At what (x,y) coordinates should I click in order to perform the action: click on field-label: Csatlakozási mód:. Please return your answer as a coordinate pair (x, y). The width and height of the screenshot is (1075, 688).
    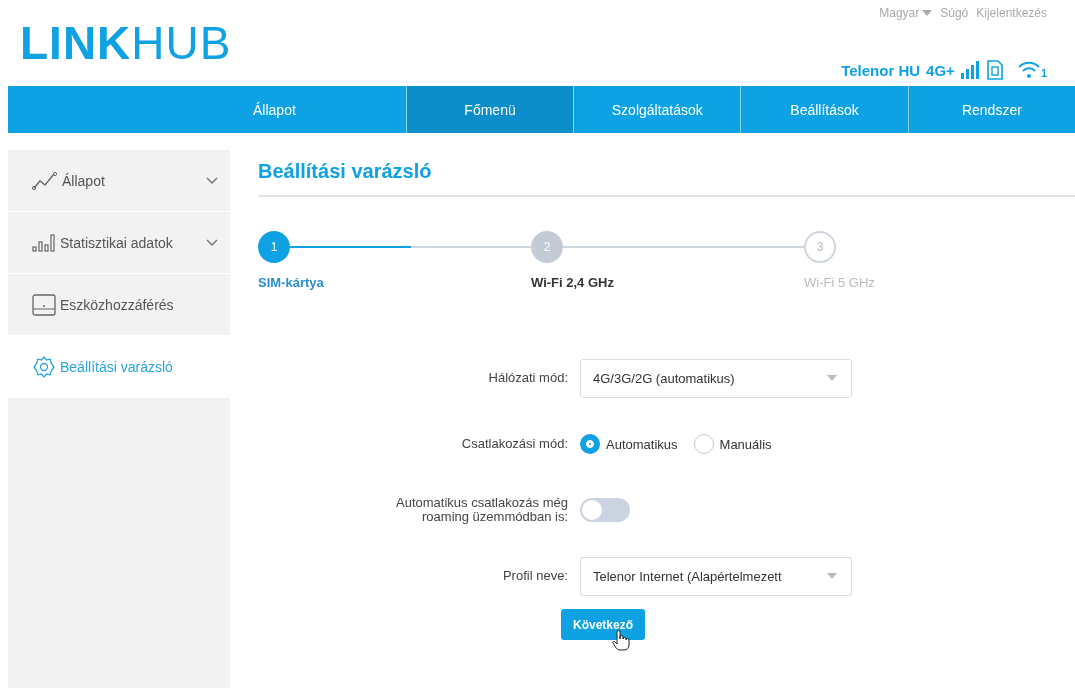
    Looking at the image, I should click on (514, 444).